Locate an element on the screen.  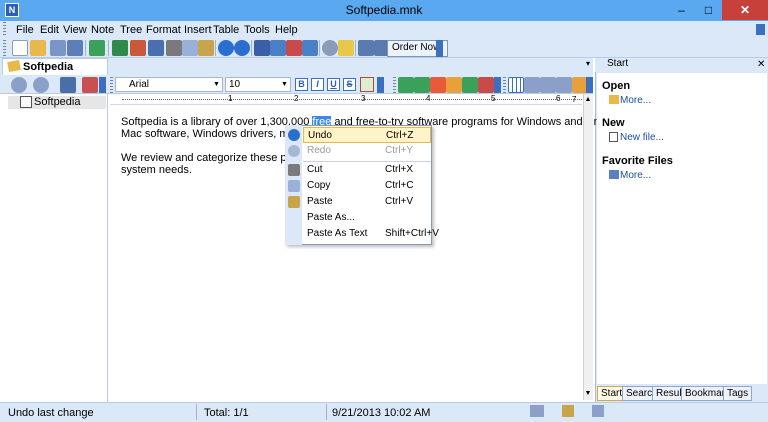
underline-button: U is located at coordinates (333, 84).